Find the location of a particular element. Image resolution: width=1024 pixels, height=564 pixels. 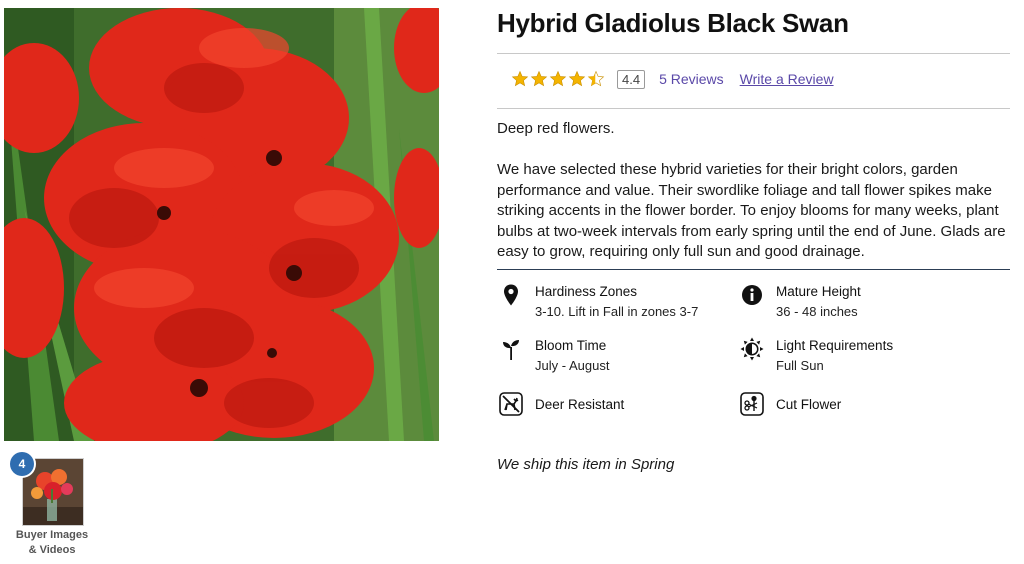

location-pin-icon is located at coordinates (511, 295).